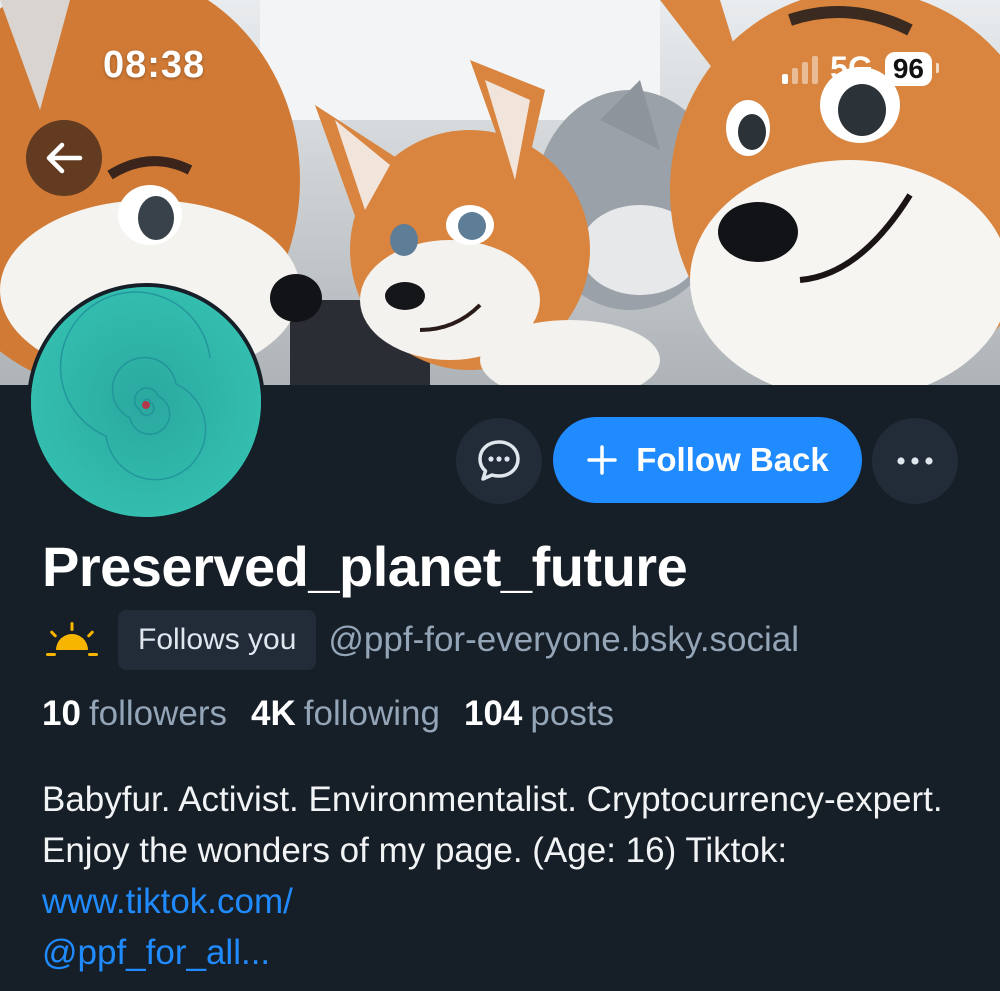  What do you see at coordinates (732, 459) in the screenshot?
I see `follow-back-label: Follow Back` at bounding box center [732, 459].